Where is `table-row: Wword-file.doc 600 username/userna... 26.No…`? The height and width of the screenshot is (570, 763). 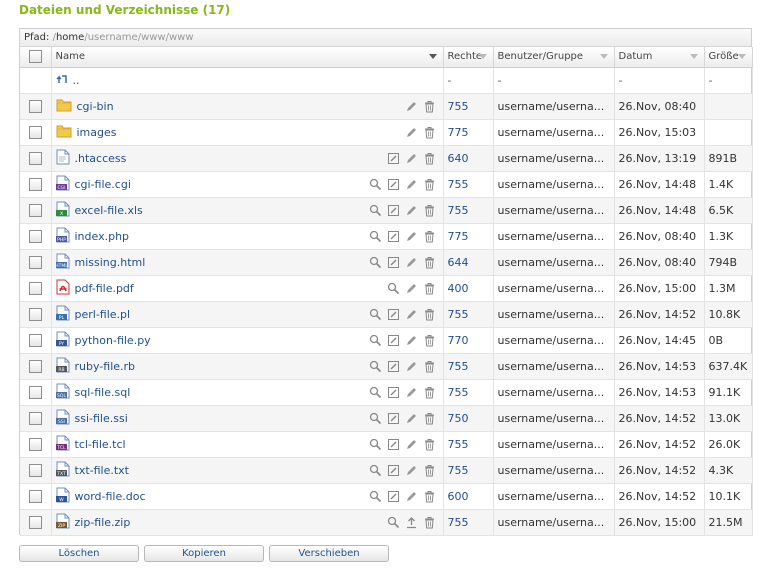 table-row: Wword-file.doc 600 username/userna... 26.No… is located at coordinates (386, 496).